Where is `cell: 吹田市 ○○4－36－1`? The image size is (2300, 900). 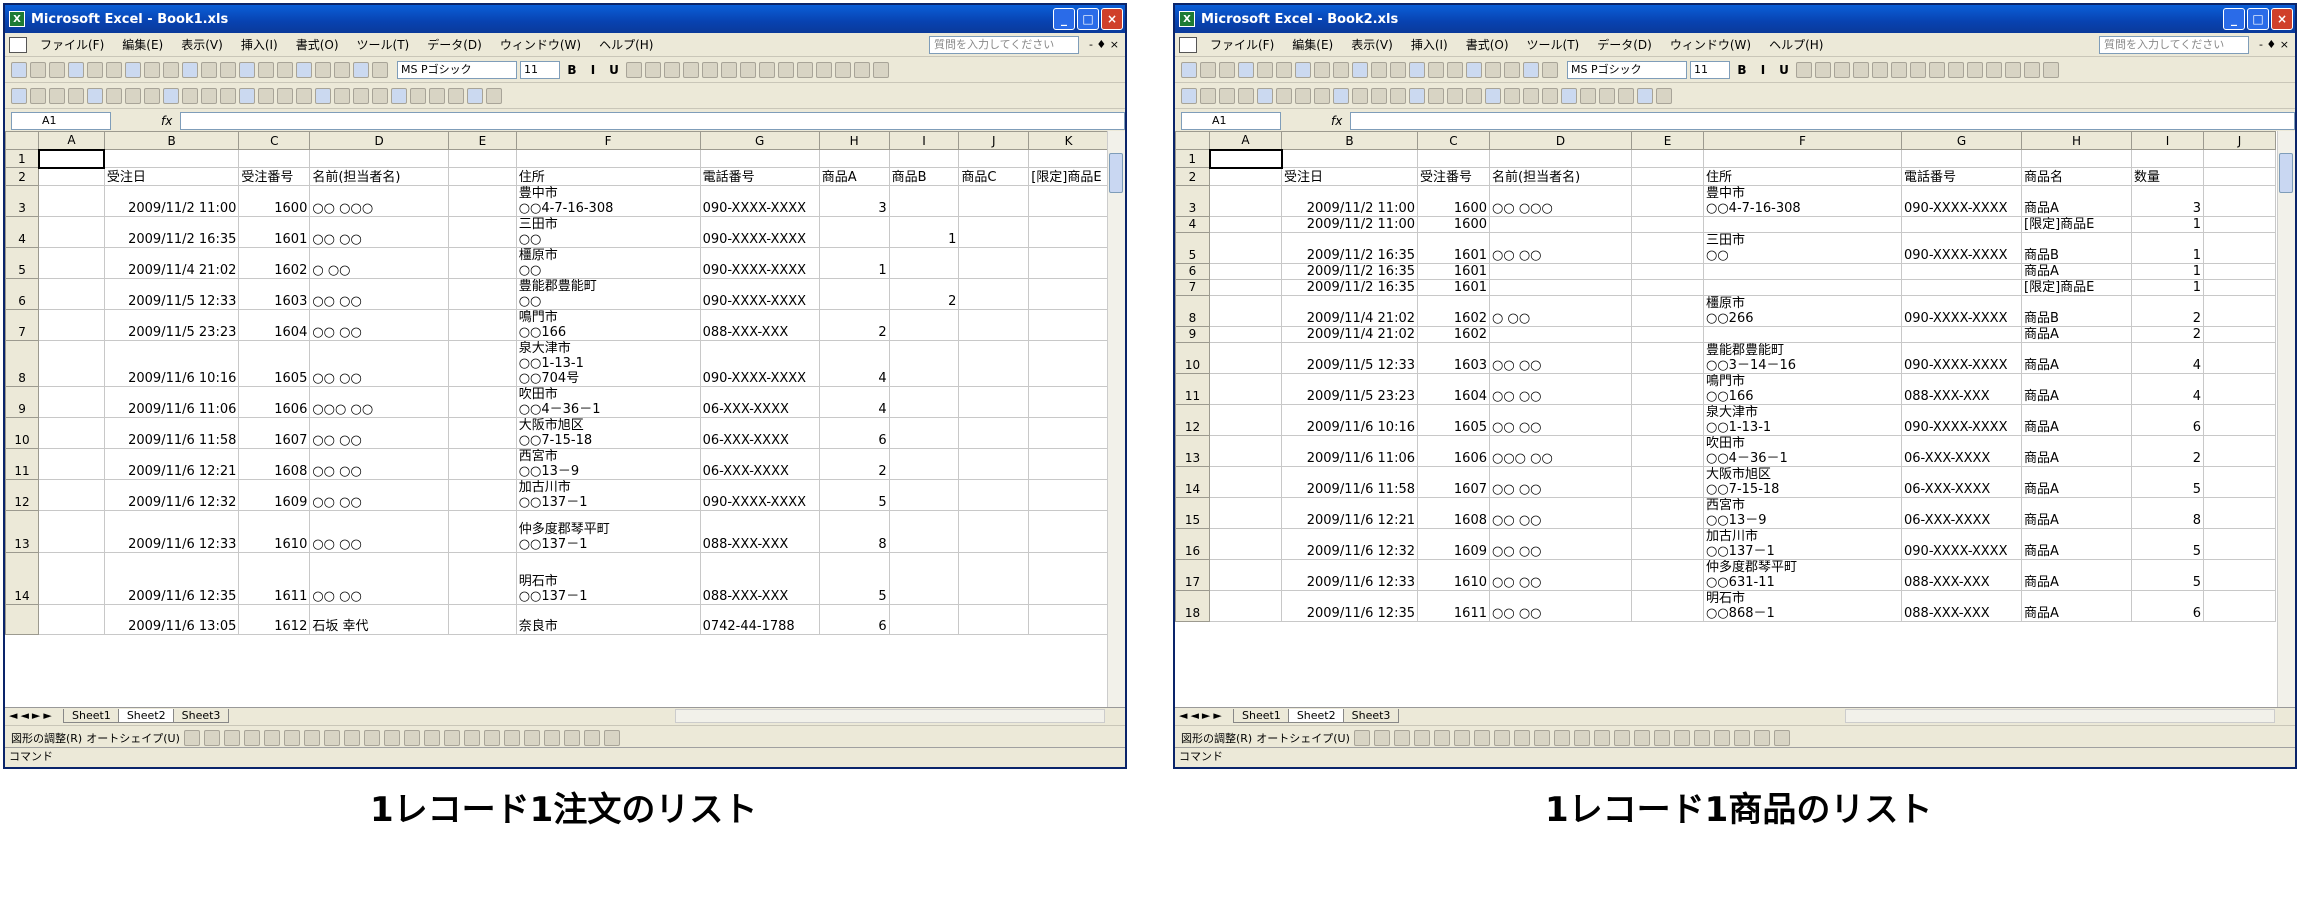
cell: 吹田市 ○○4－36－1 is located at coordinates (608, 402).